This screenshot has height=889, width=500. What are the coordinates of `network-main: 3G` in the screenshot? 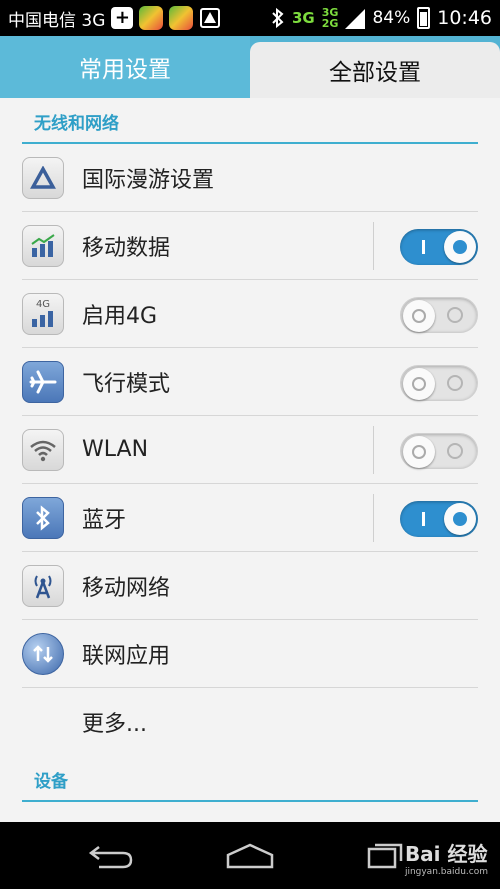 It's located at (303, 17).